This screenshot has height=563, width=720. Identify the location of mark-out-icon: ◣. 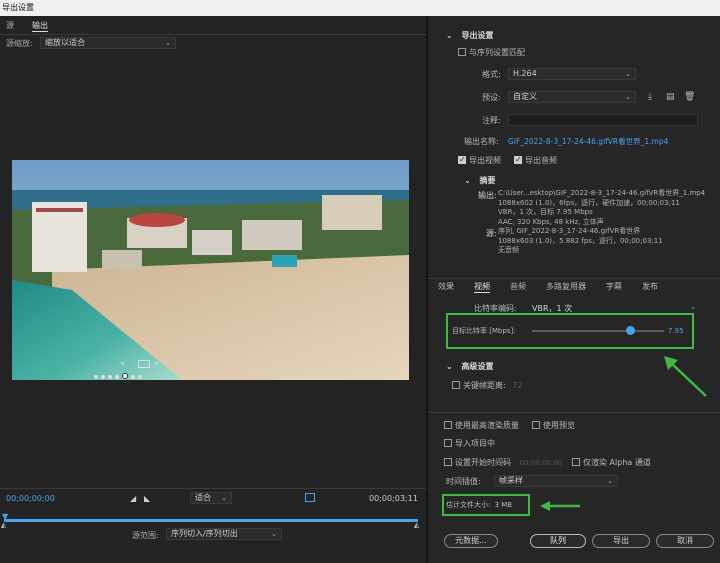
(147, 498).